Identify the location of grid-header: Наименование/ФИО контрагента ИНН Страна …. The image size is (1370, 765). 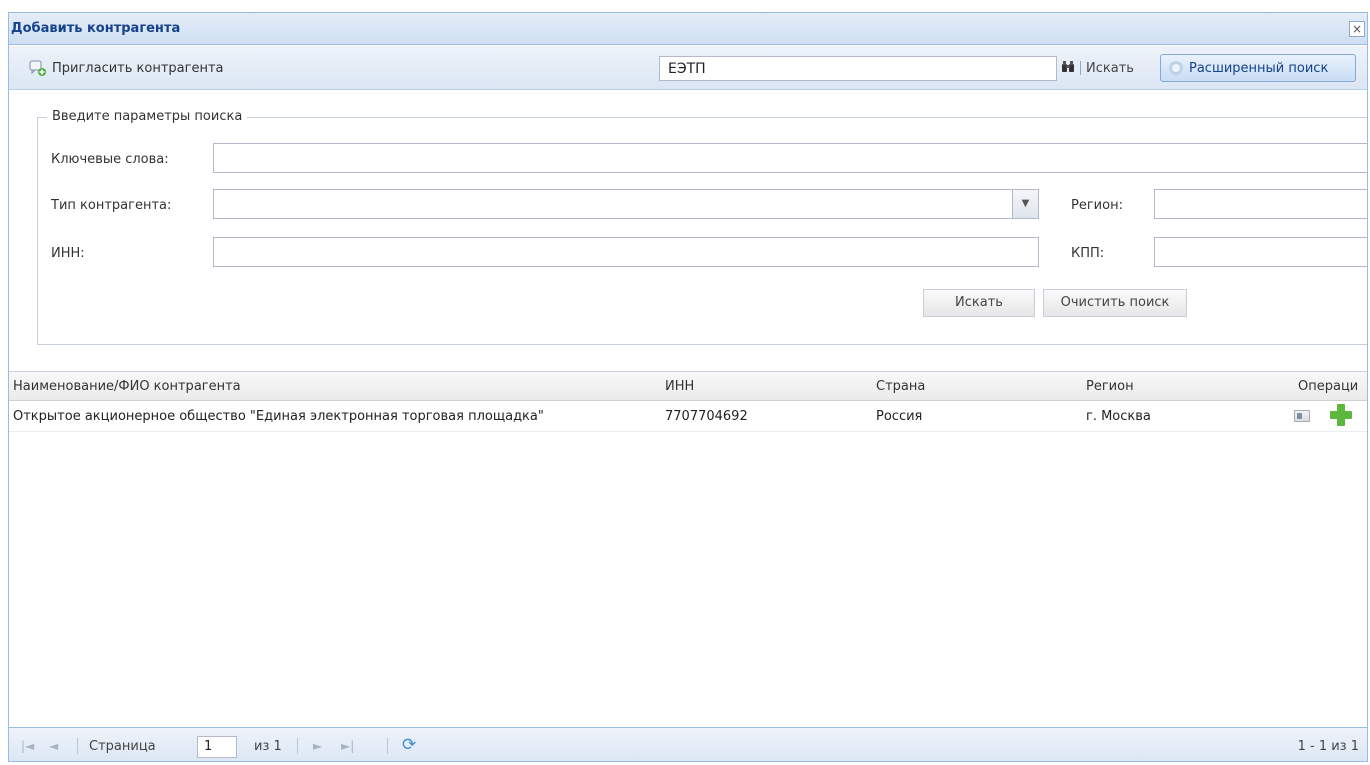
(688, 386).